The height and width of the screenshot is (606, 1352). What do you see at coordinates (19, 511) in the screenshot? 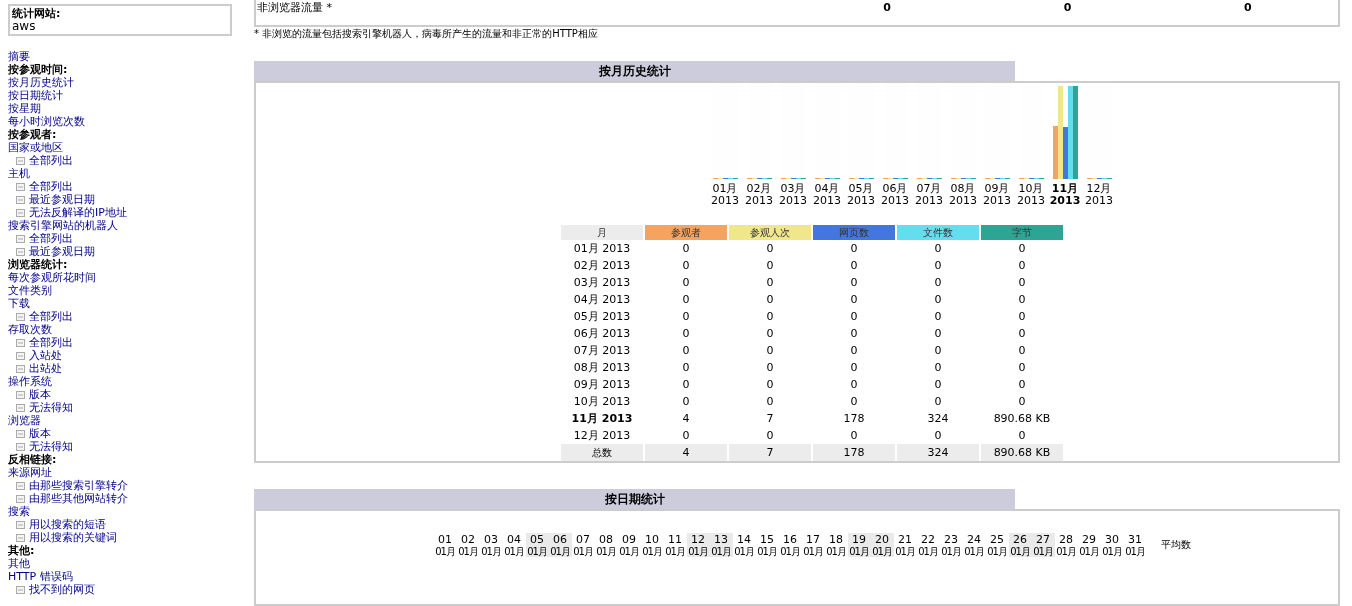
I see `menu-link: 搜索` at bounding box center [19, 511].